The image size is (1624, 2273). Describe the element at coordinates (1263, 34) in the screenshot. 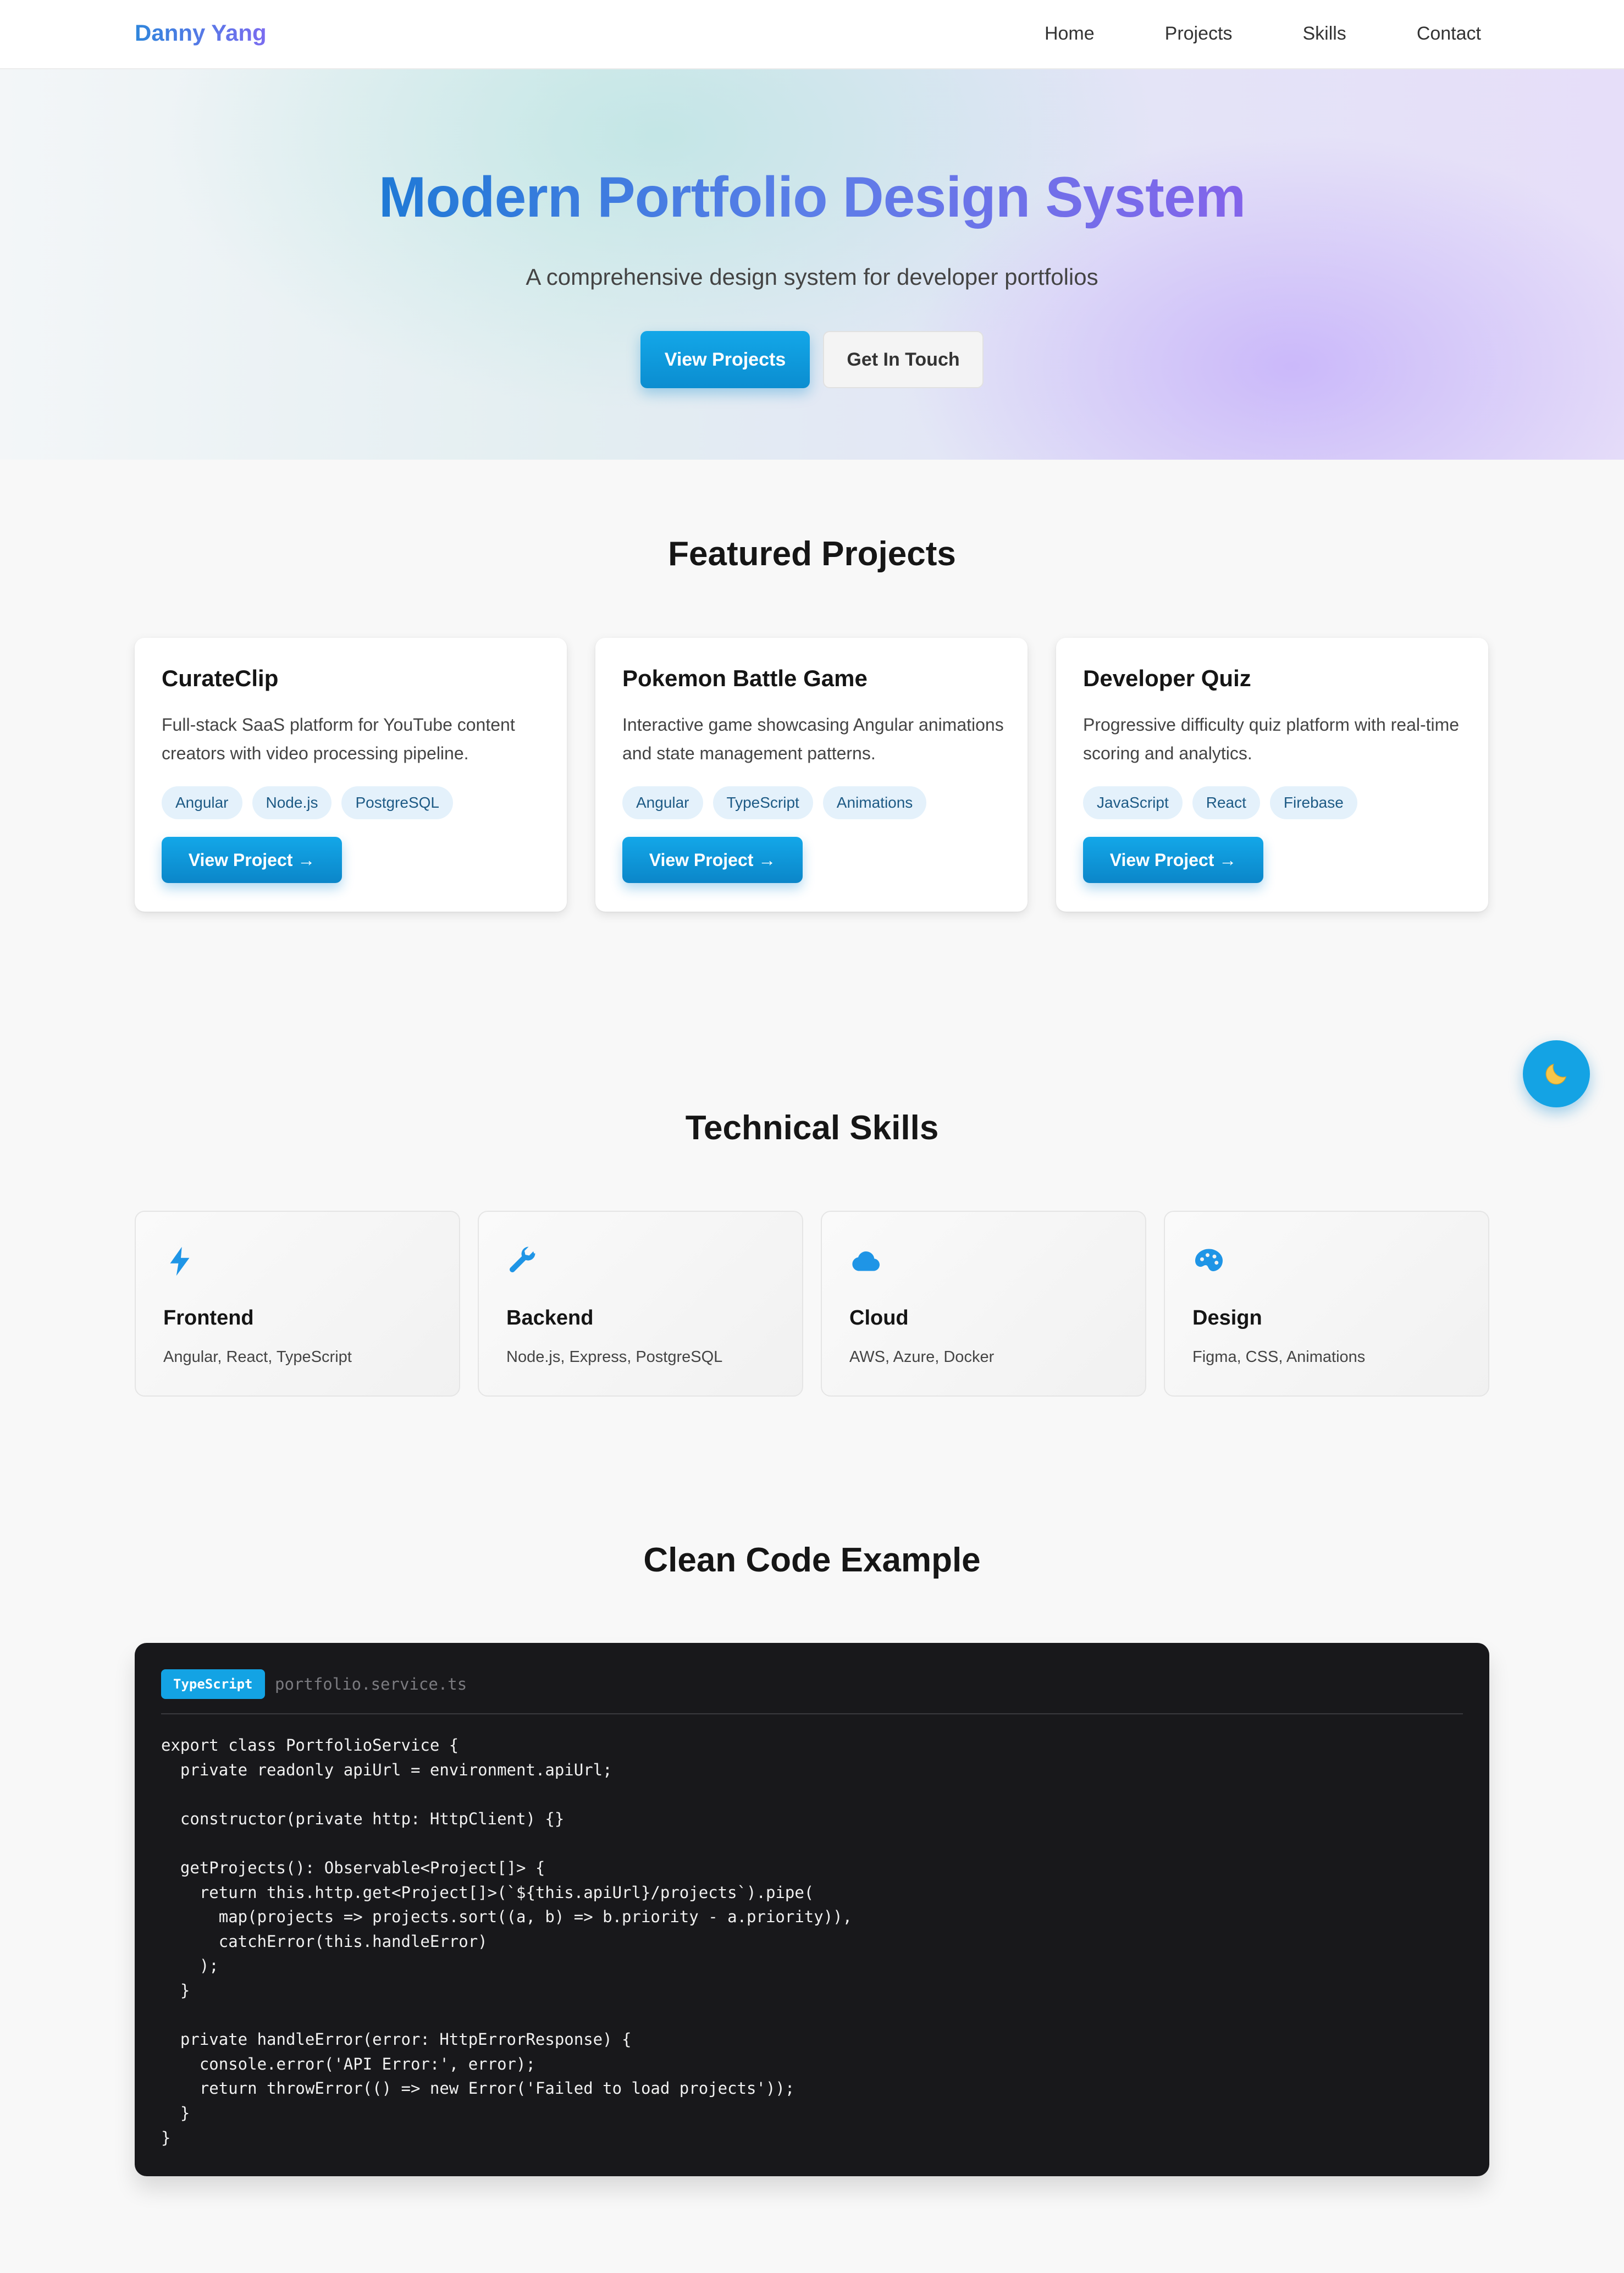

I see `nav-links: Home Projects Skills Contact` at that location.